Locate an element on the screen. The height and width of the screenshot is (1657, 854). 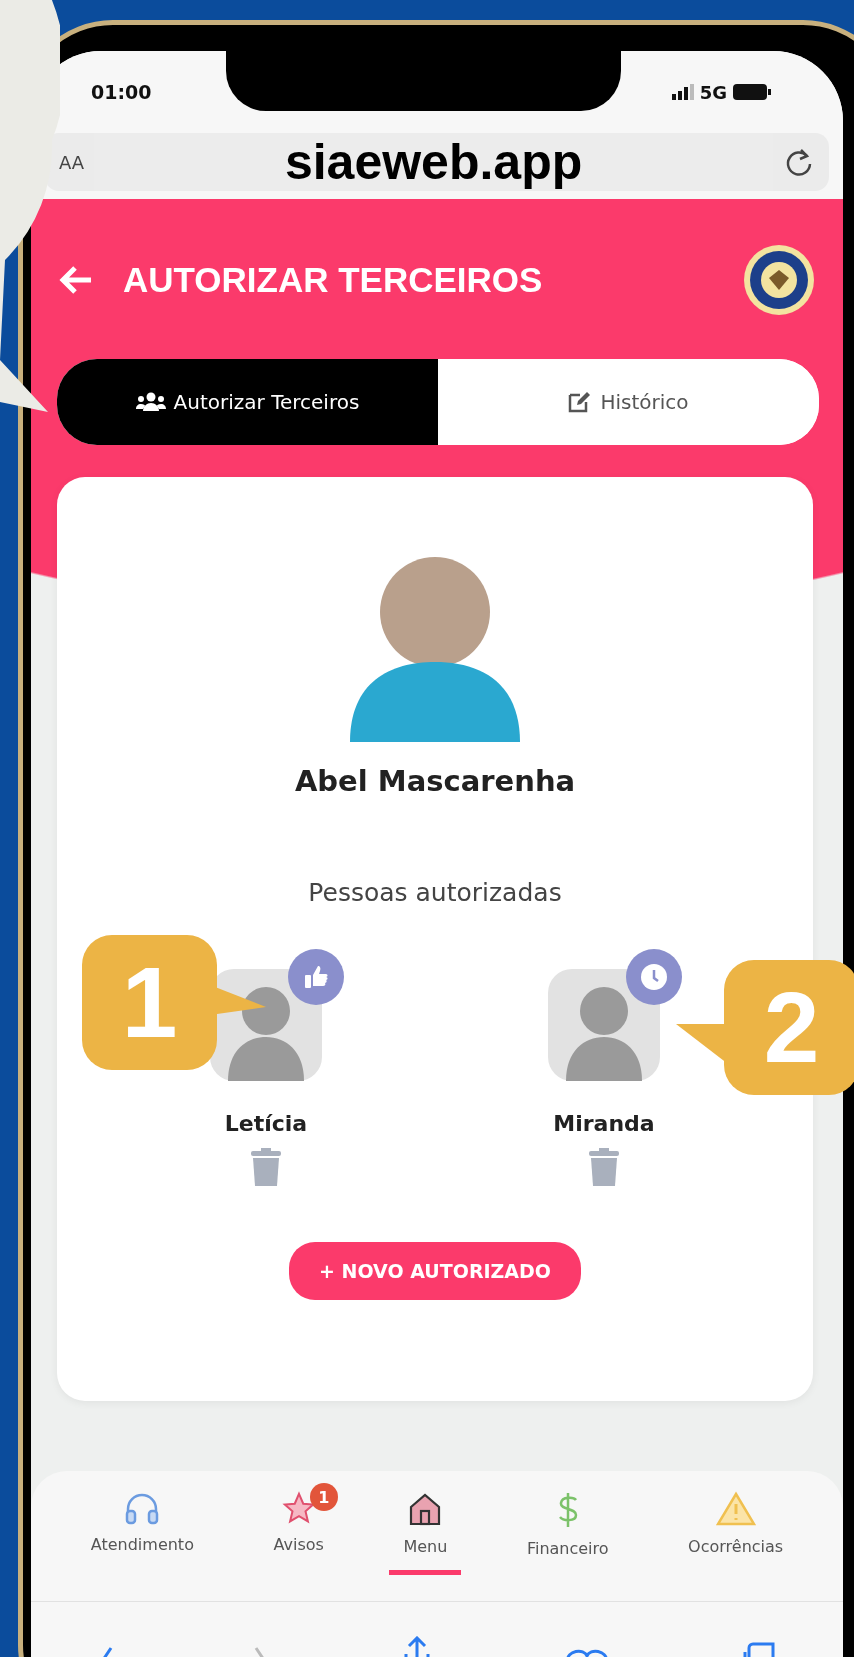
thumbs-up-icon is located at coordinates (316, 977).